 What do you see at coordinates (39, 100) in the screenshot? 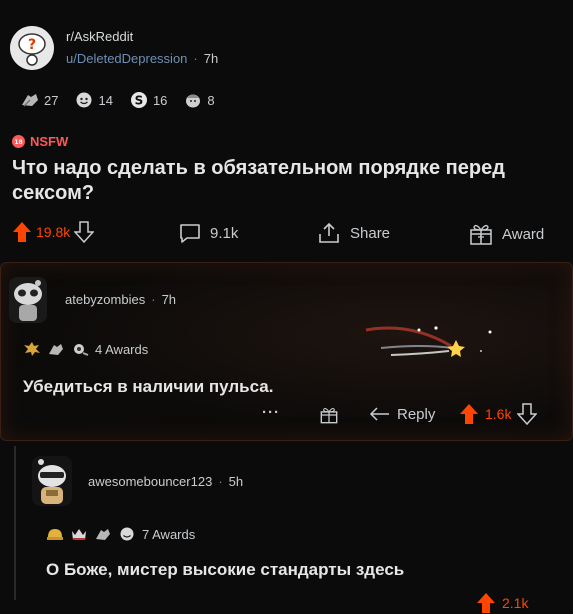
I see `award-item: 27` at bounding box center [39, 100].